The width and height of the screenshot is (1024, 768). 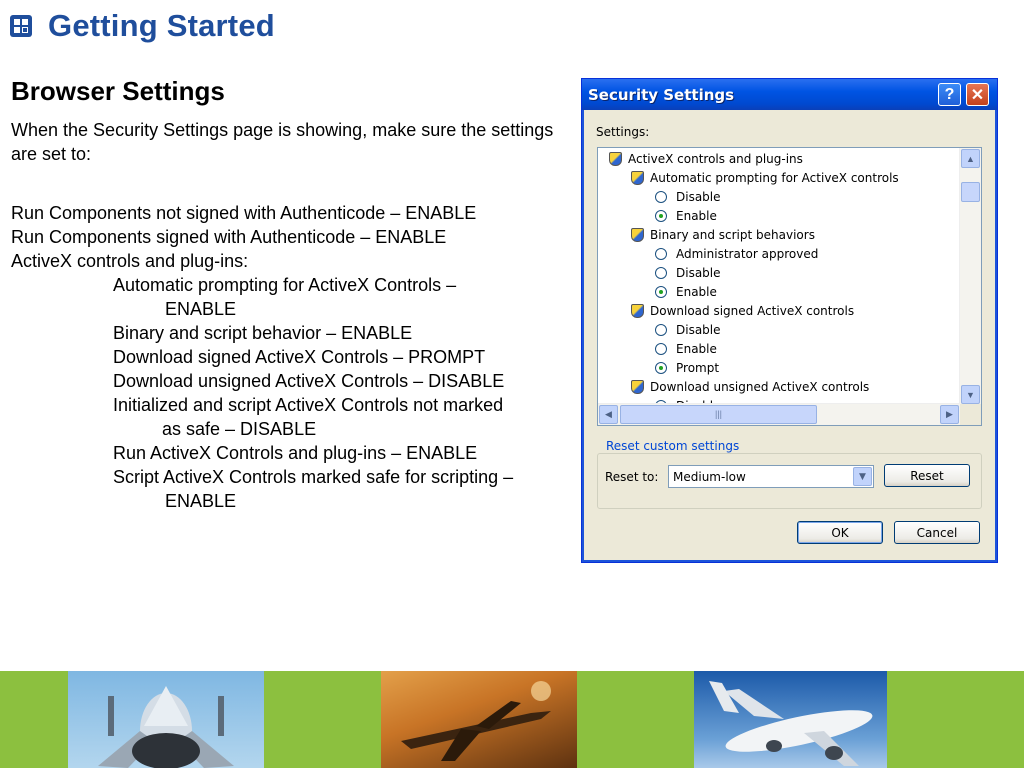 I want to click on tree-item-label: Download signed ActiveX controls, so click(x=752, y=310).